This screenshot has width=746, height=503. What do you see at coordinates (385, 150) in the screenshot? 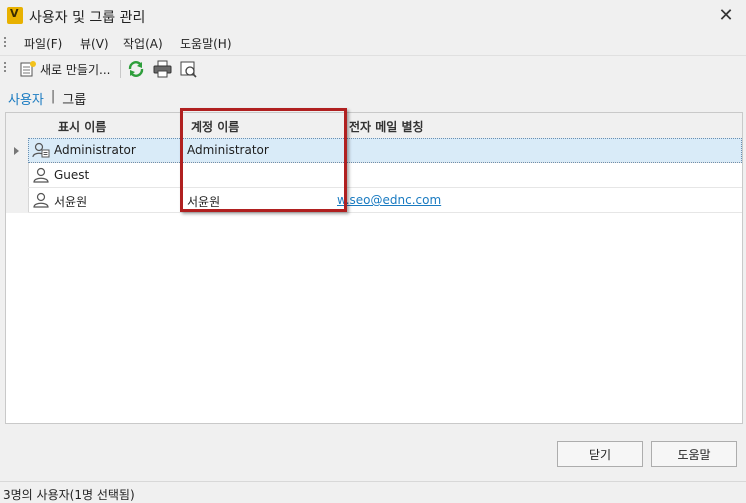
I see `table-row: Administrator Administrator` at bounding box center [385, 150].